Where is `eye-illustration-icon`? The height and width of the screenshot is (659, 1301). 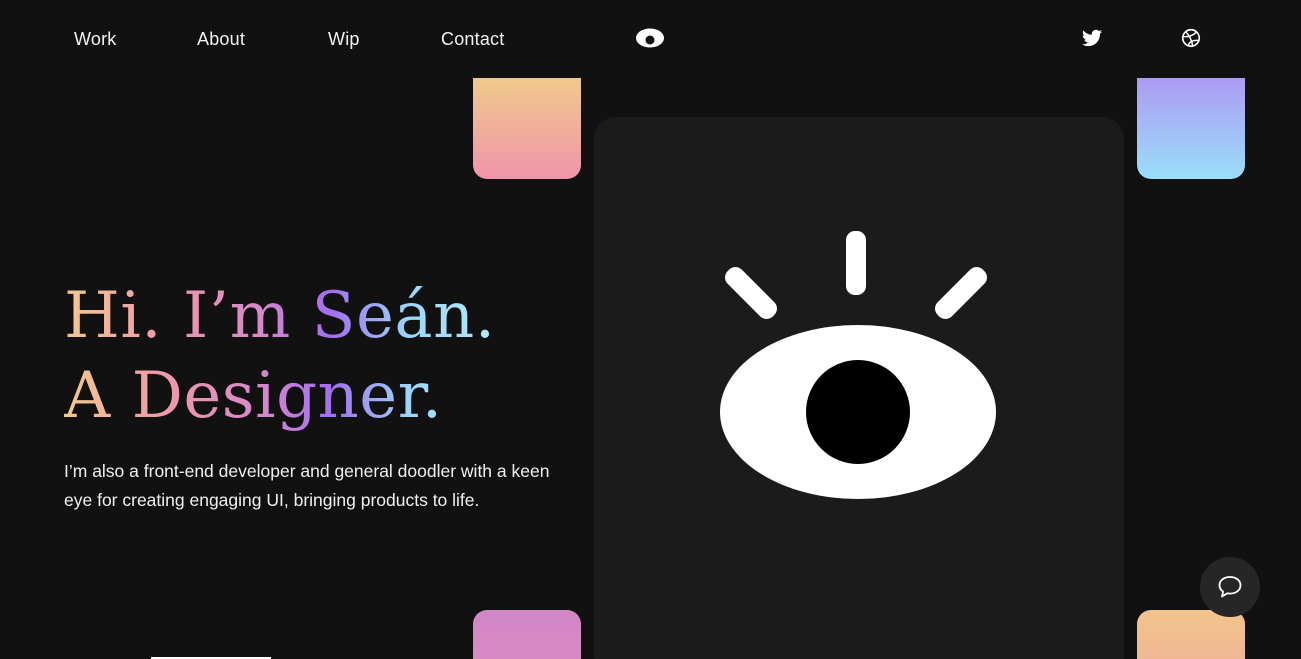 eye-illustration-icon is located at coordinates (858, 365).